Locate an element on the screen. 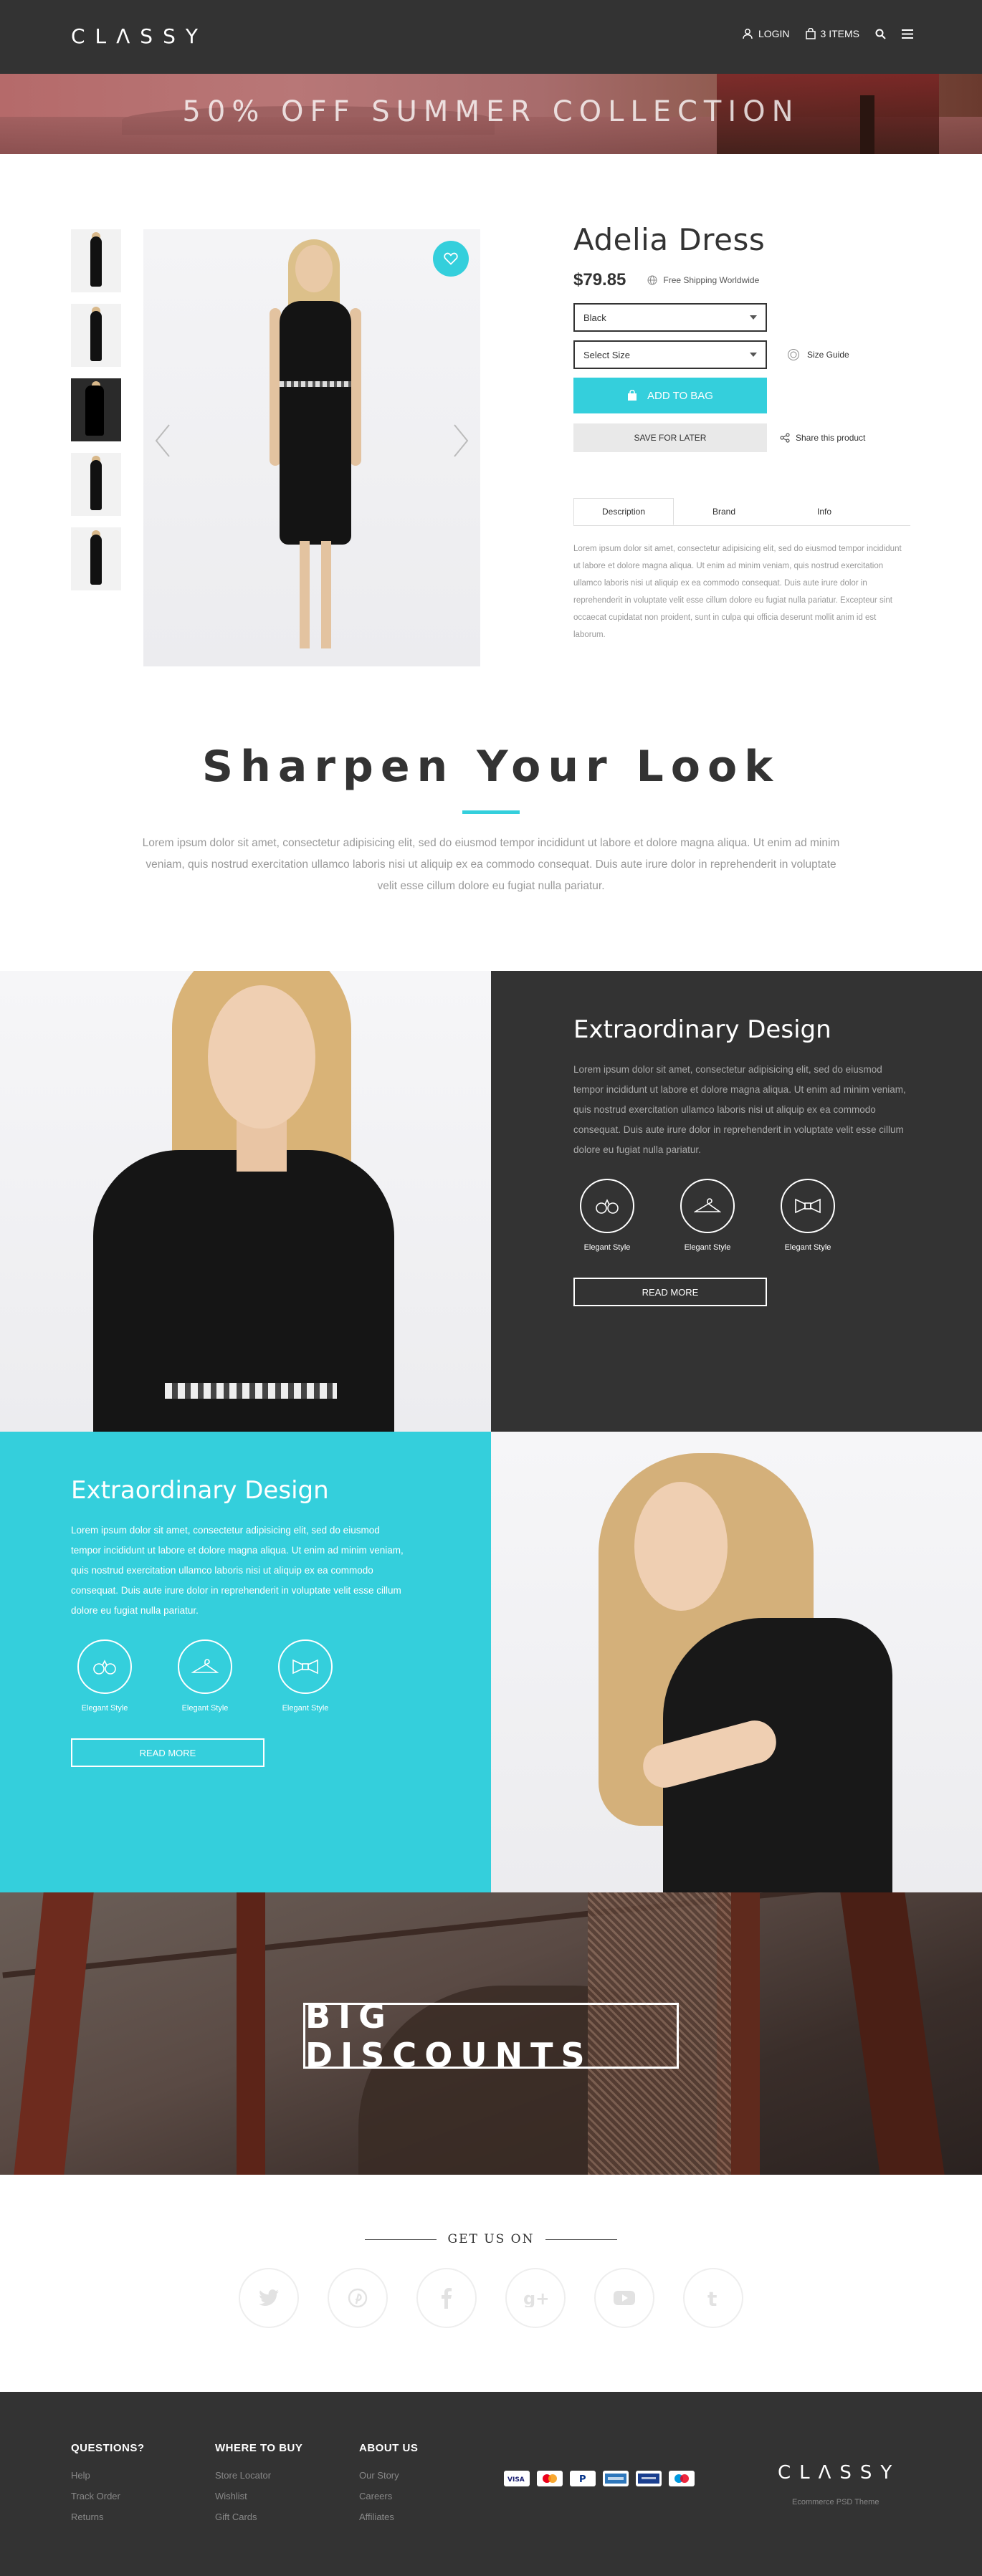 The width and height of the screenshot is (982, 2576). share-label: Share this product is located at coordinates (831, 438).